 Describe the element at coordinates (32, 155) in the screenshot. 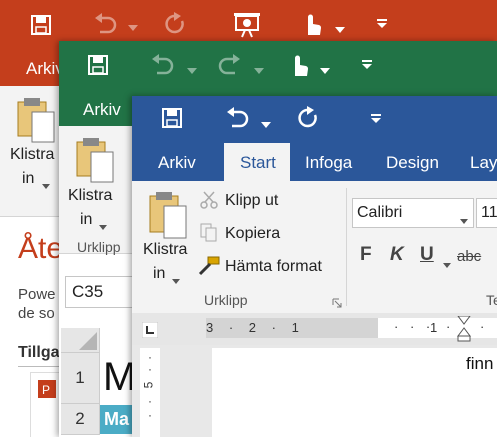

I see `pp-paste-label: Klistra` at that location.